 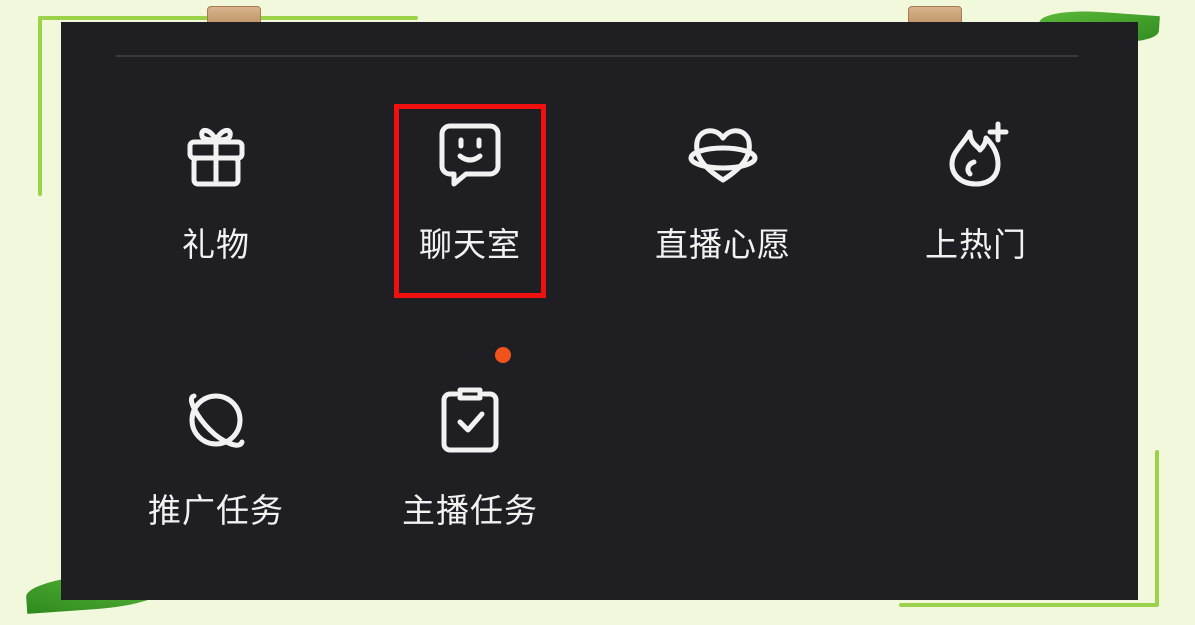 What do you see at coordinates (216, 218) in the screenshot?
I see `menu-item-gift: 礼物` at bounding box center [216, 218].